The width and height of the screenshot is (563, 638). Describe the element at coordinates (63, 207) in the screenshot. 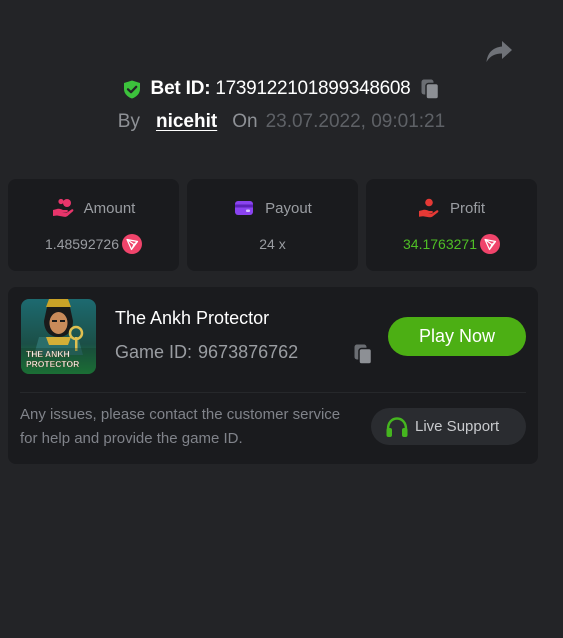

I see `coins-hand-icon` at that location.